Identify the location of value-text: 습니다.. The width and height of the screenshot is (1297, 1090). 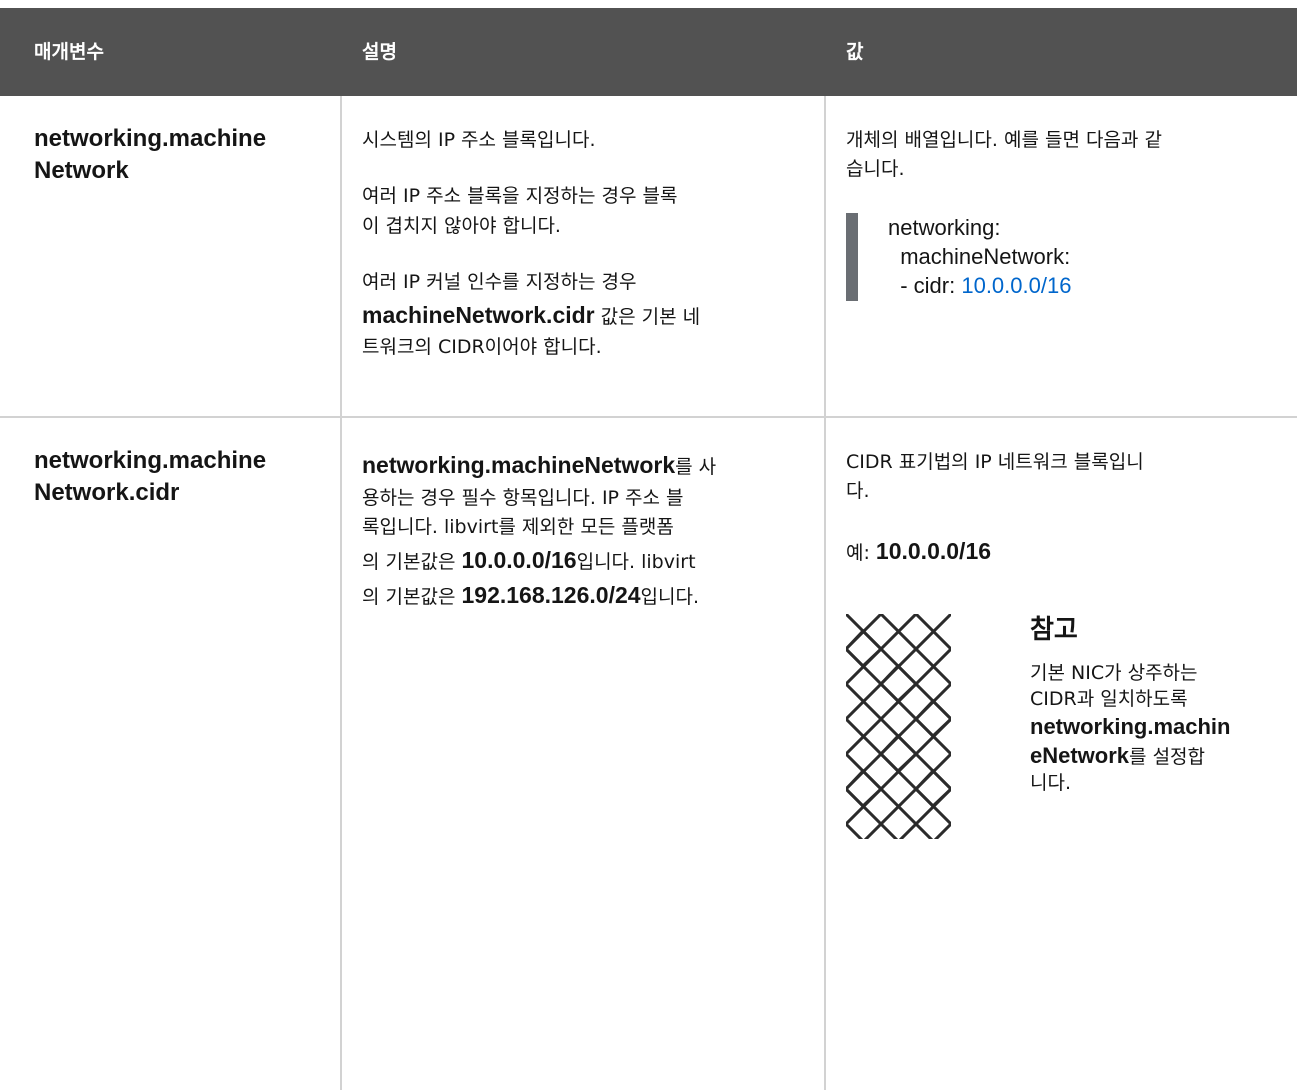
(875, 169).